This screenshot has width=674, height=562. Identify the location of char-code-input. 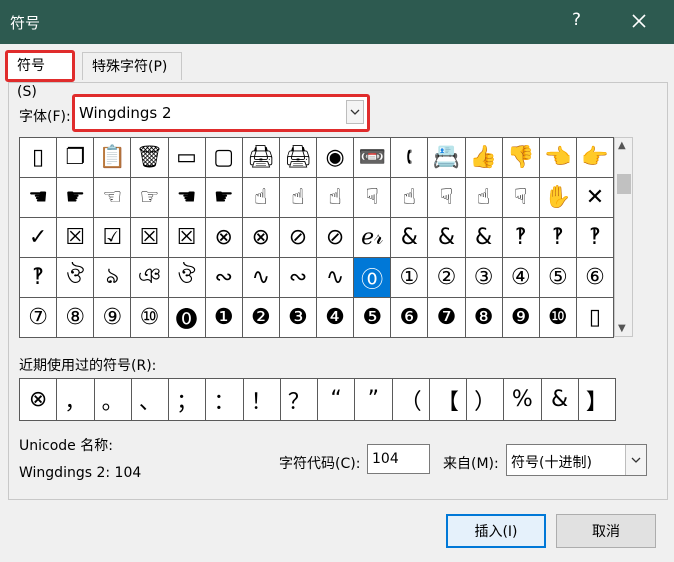
(398, 459).